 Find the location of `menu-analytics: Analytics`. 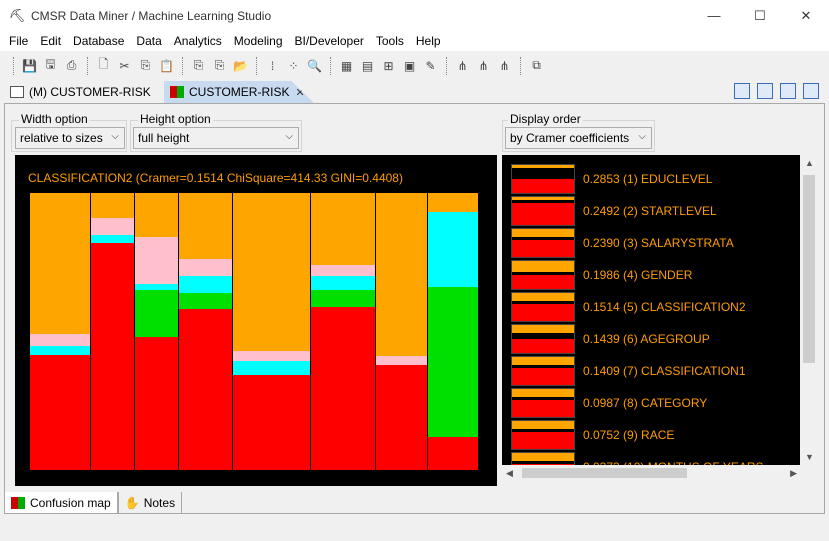

menu-analytics: Analytics is located at coordinates (198, 41).